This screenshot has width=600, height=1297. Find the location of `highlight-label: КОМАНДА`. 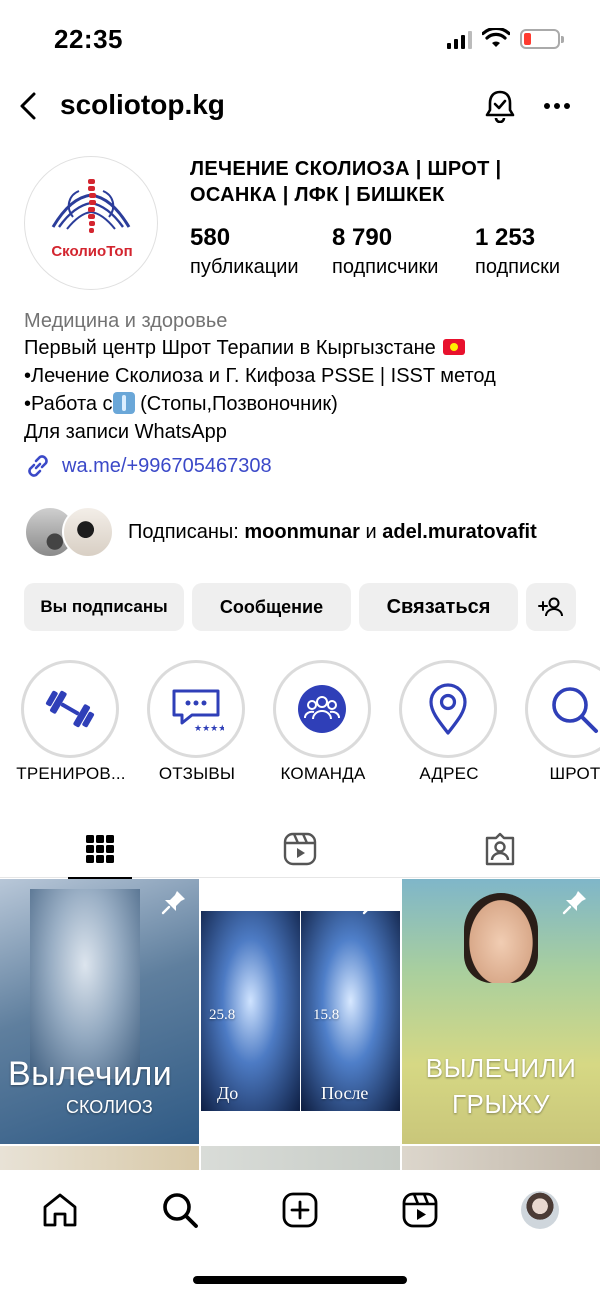

highlight-label: КОМАНДА is located at coordinates (323, 773).